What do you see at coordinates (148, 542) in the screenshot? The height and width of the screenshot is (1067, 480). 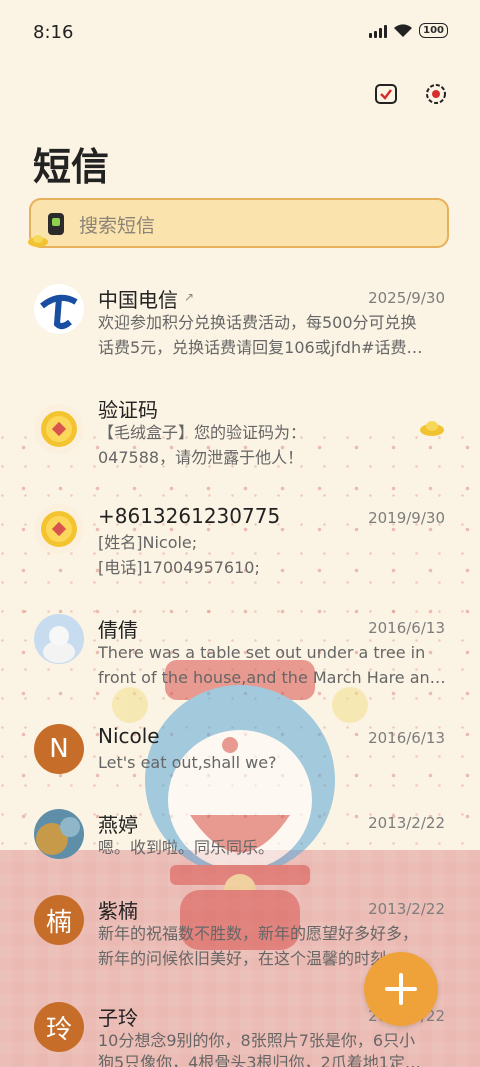 I see `message-preview-line1: [姓名]Nicole;` at bounding box center [148, 542].